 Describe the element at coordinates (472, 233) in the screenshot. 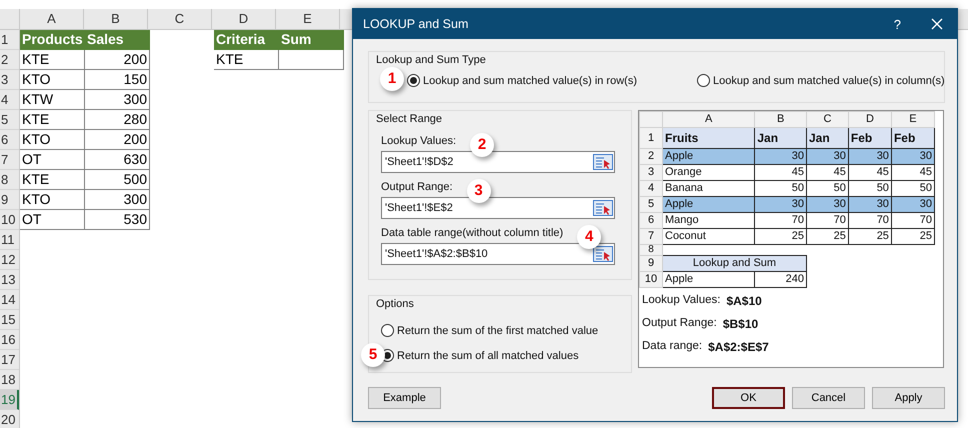

I see `field-label: Data table range(without column title)` at that location.